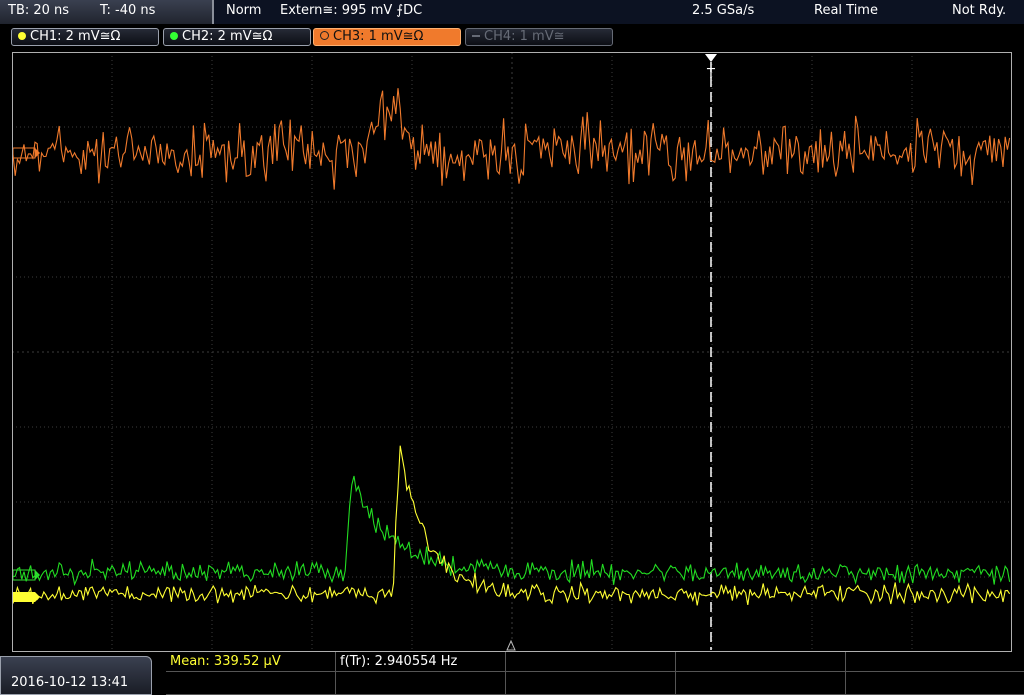 Image resolution: width=1024 pixels, height=695 pixels. What do you see at coordinates (243, 10) in the screenshot?
I see `trigger-mode: Norm` at bounding box center [243, 10].